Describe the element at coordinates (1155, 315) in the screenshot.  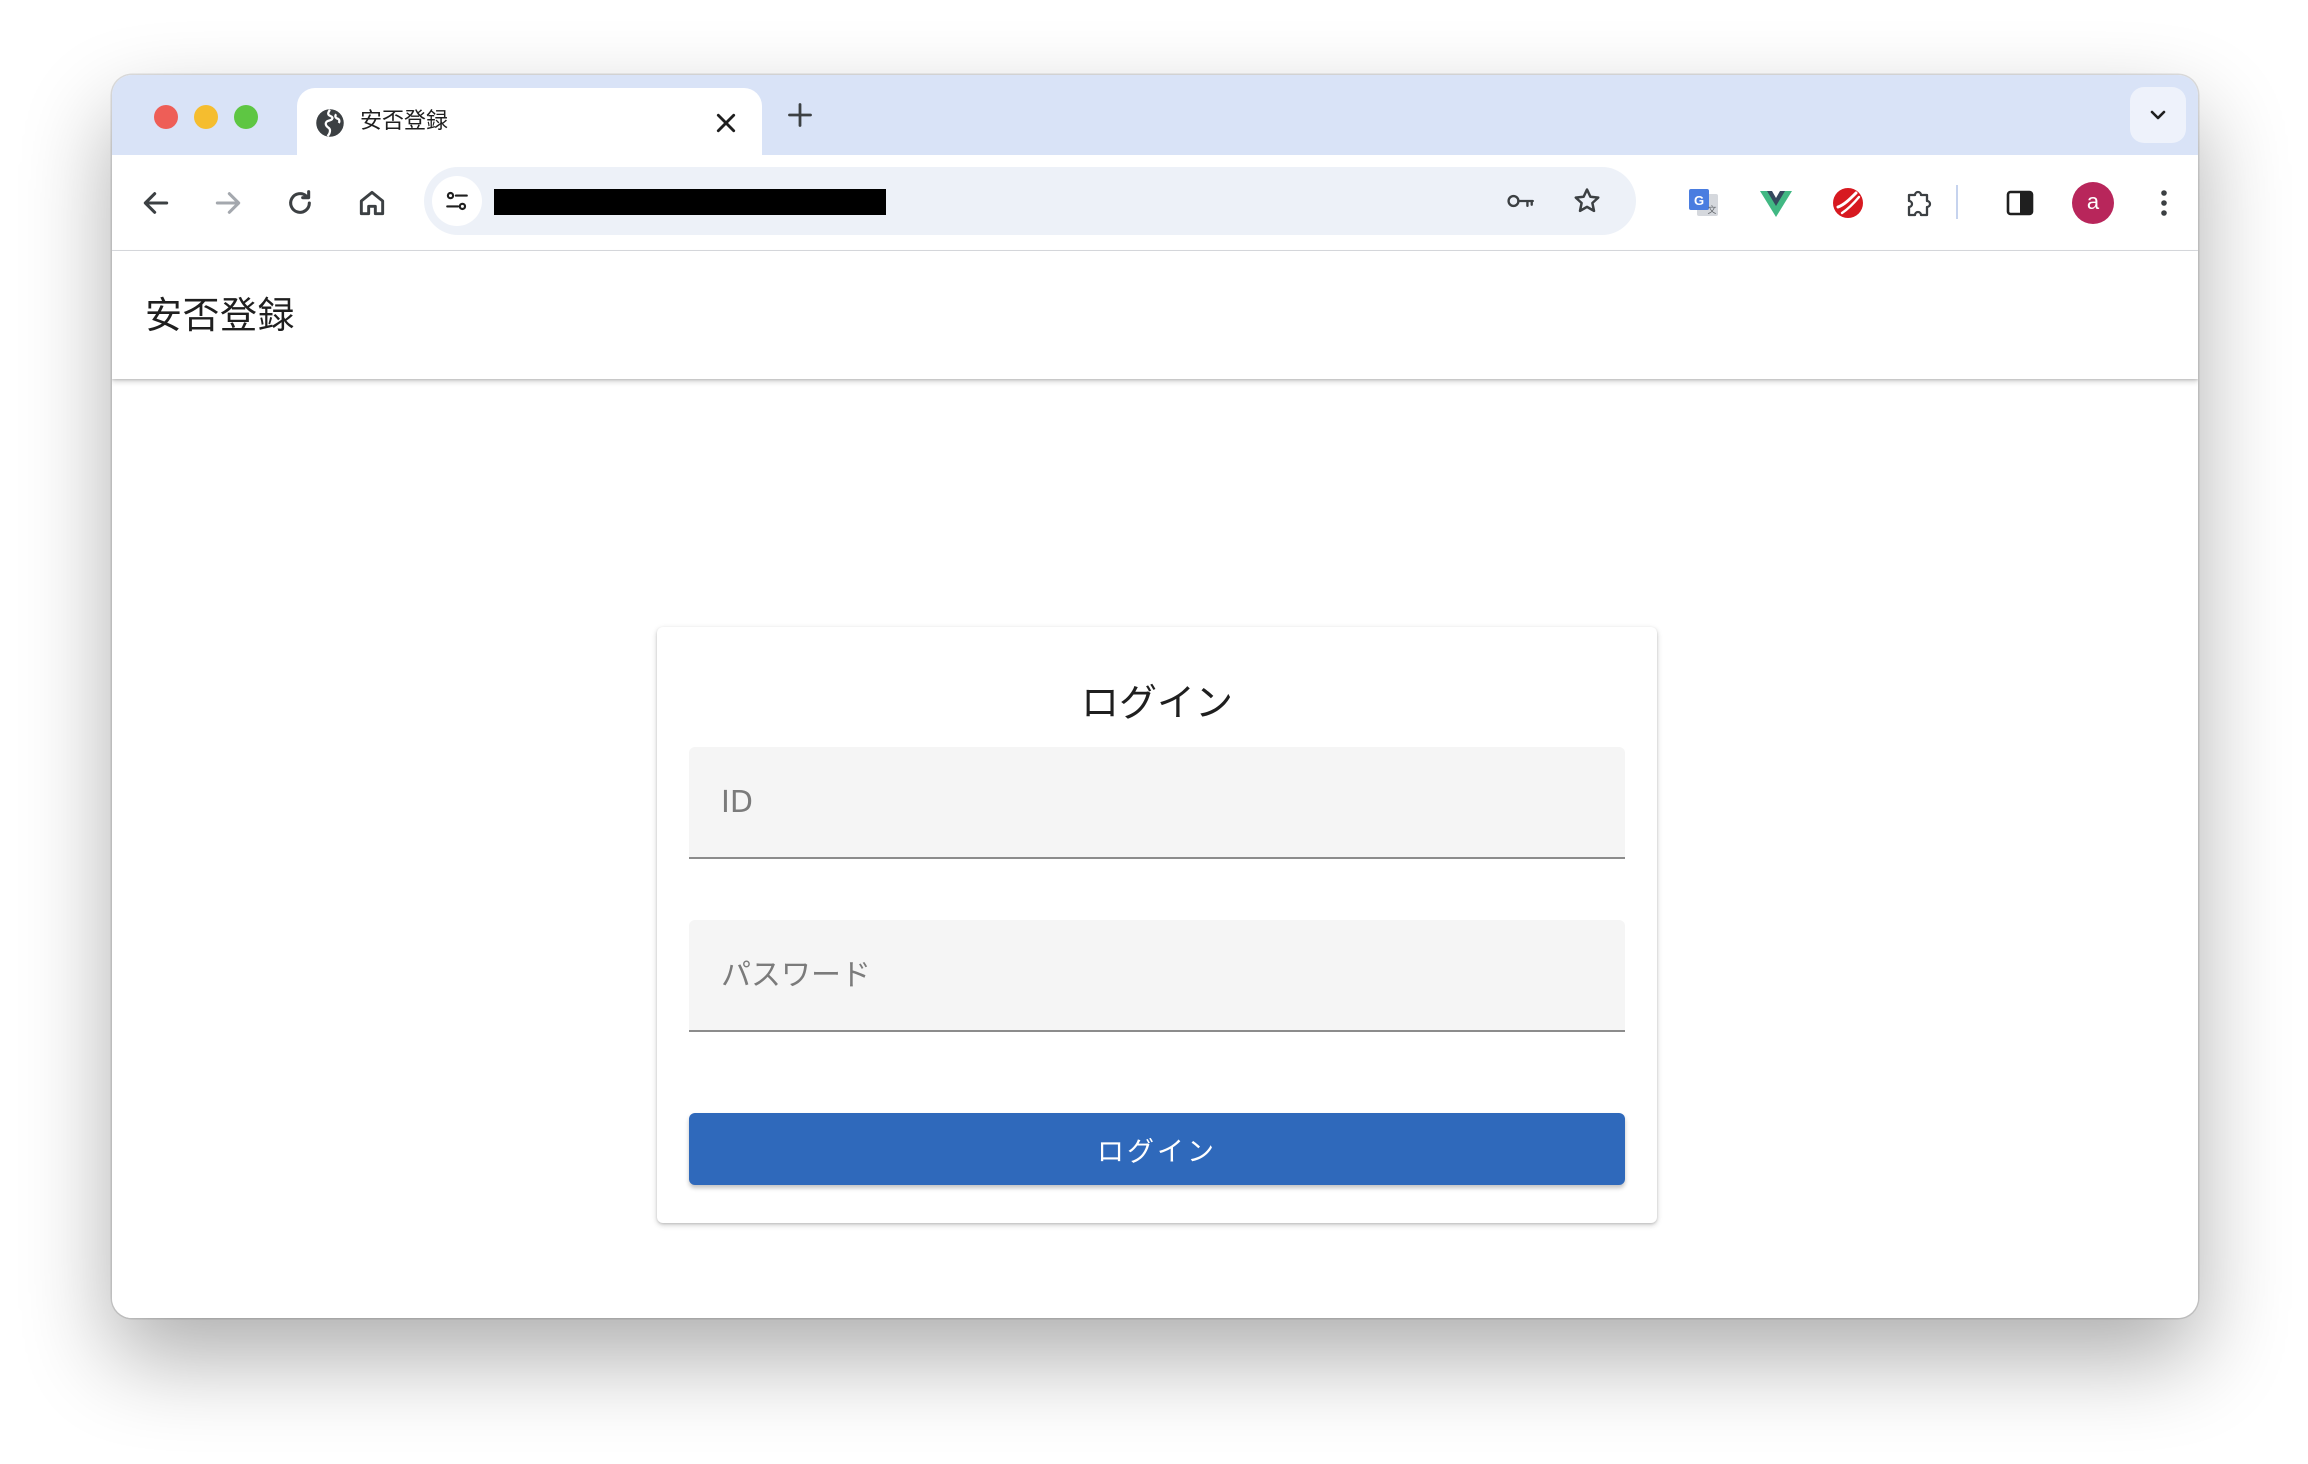
I see `app-bar: 安否登録` at that location.